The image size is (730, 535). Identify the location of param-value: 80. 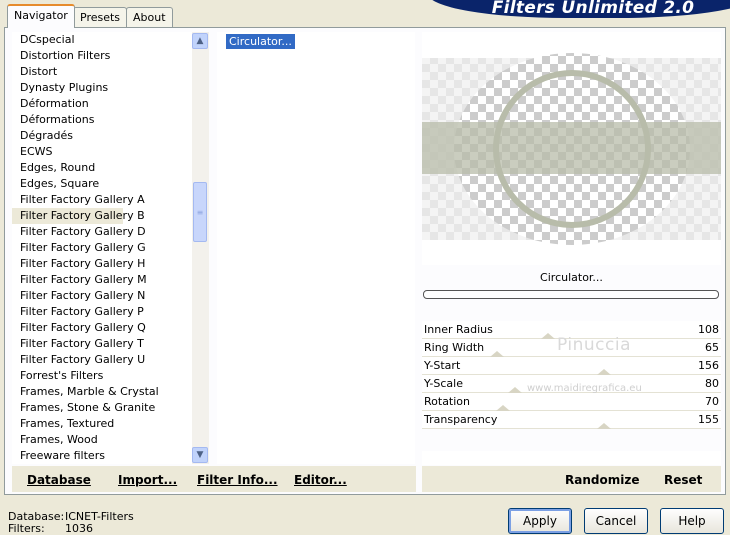
(712, 383).